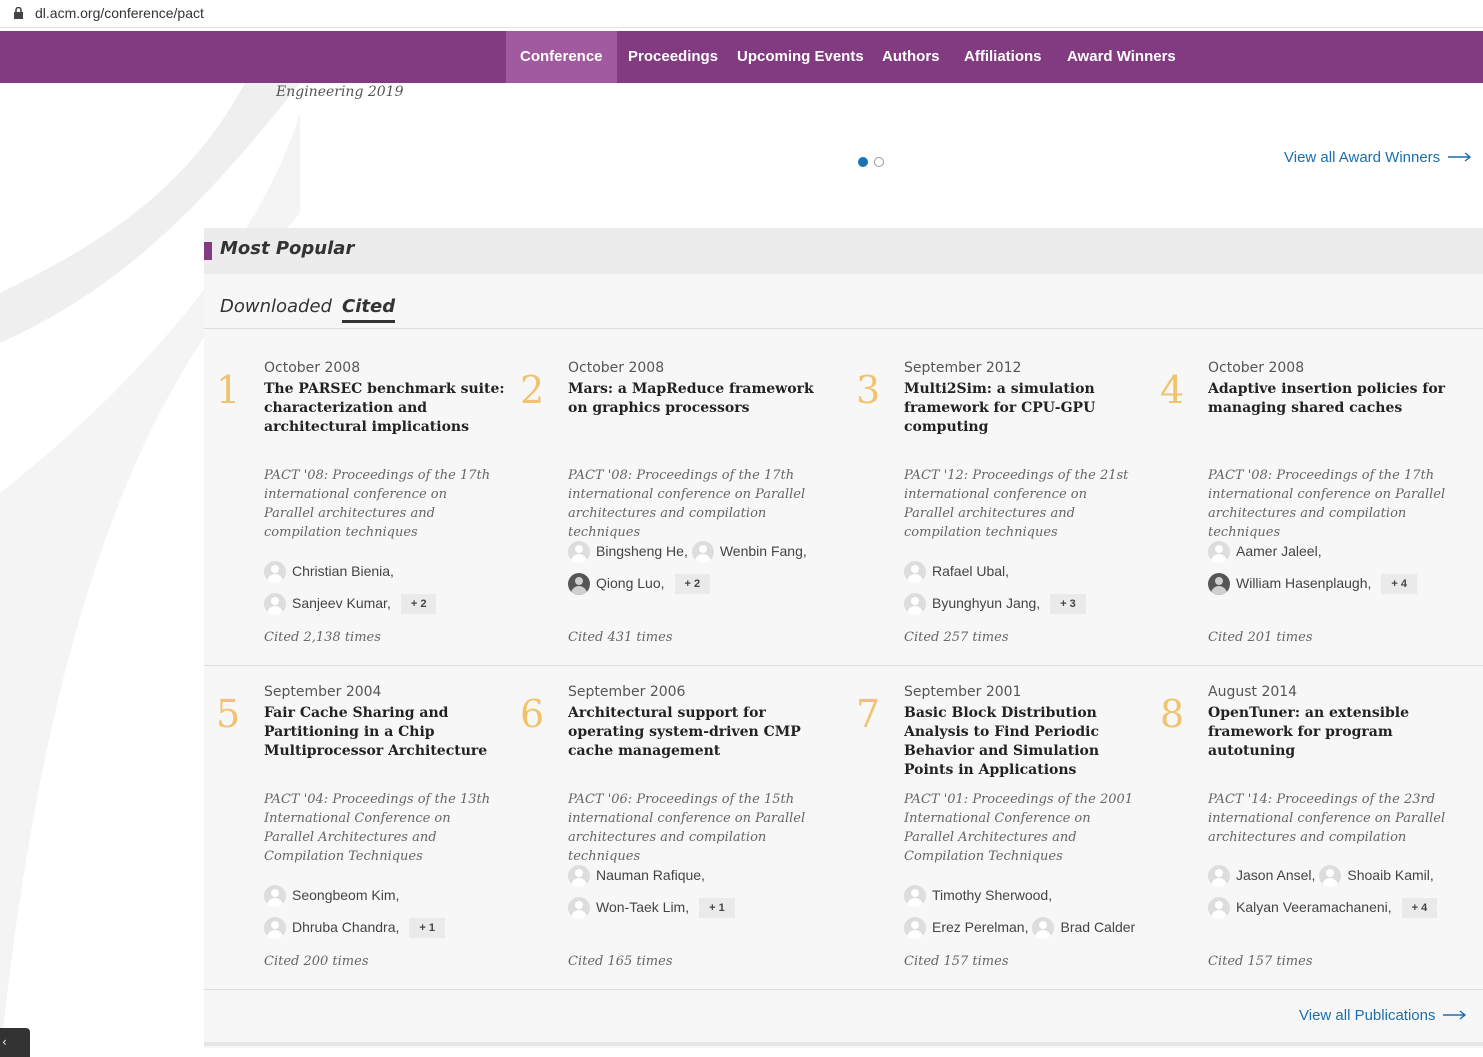 The image size is (1483, 1057). What do you see at coordinates (800, 57) in the screenshot?
I see `nav-upcoming-events: Upcoming Events` at bounding box center [800, 57].